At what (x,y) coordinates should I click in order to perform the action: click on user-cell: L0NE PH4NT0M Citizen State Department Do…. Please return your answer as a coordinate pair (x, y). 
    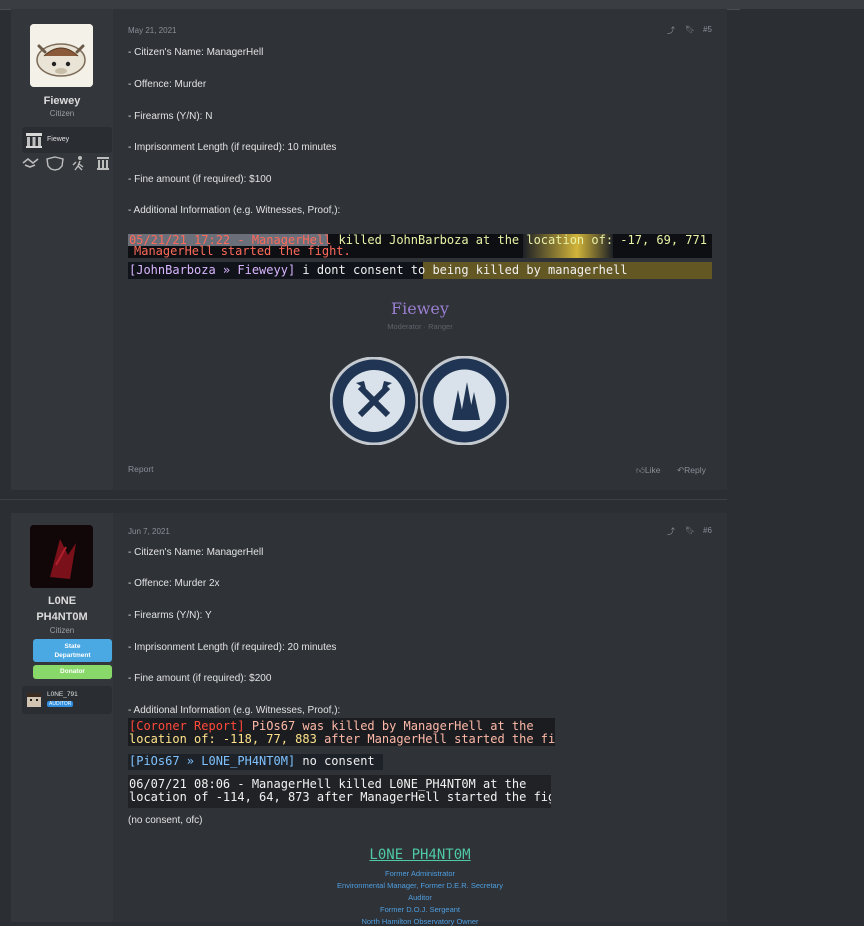
    Looking at the image, I should click on (62, 717).